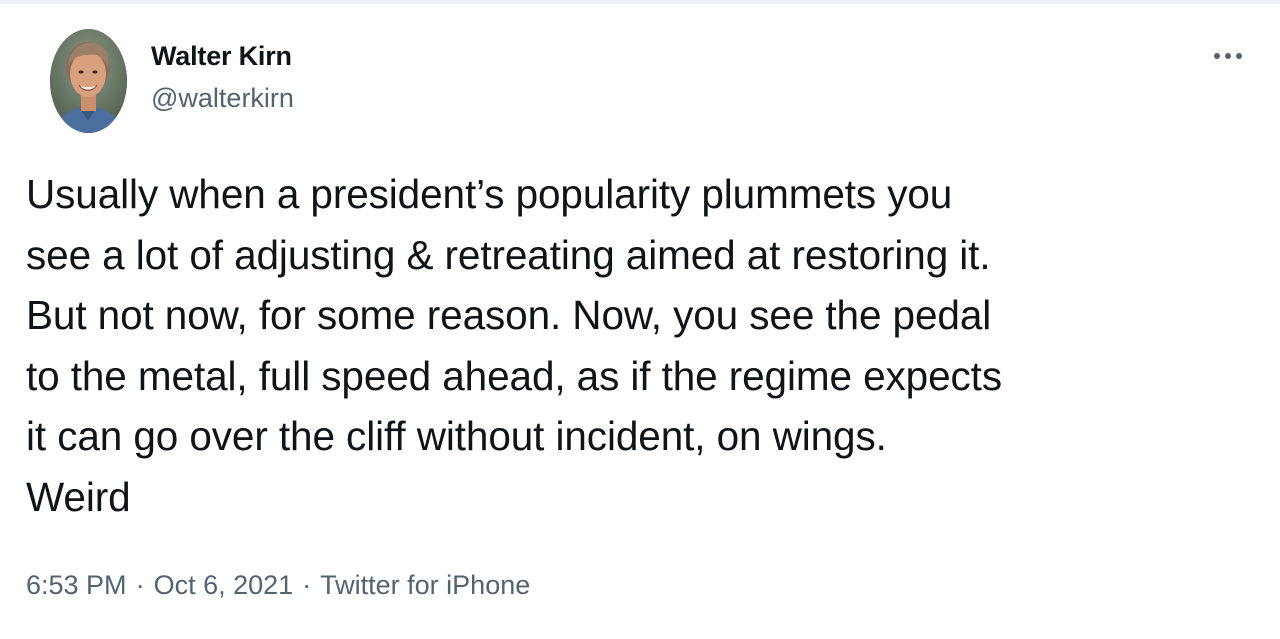  Describe the element at coordinates (222, 98) in the screenshot. I see `author-handle: @walterkirn` at that location.